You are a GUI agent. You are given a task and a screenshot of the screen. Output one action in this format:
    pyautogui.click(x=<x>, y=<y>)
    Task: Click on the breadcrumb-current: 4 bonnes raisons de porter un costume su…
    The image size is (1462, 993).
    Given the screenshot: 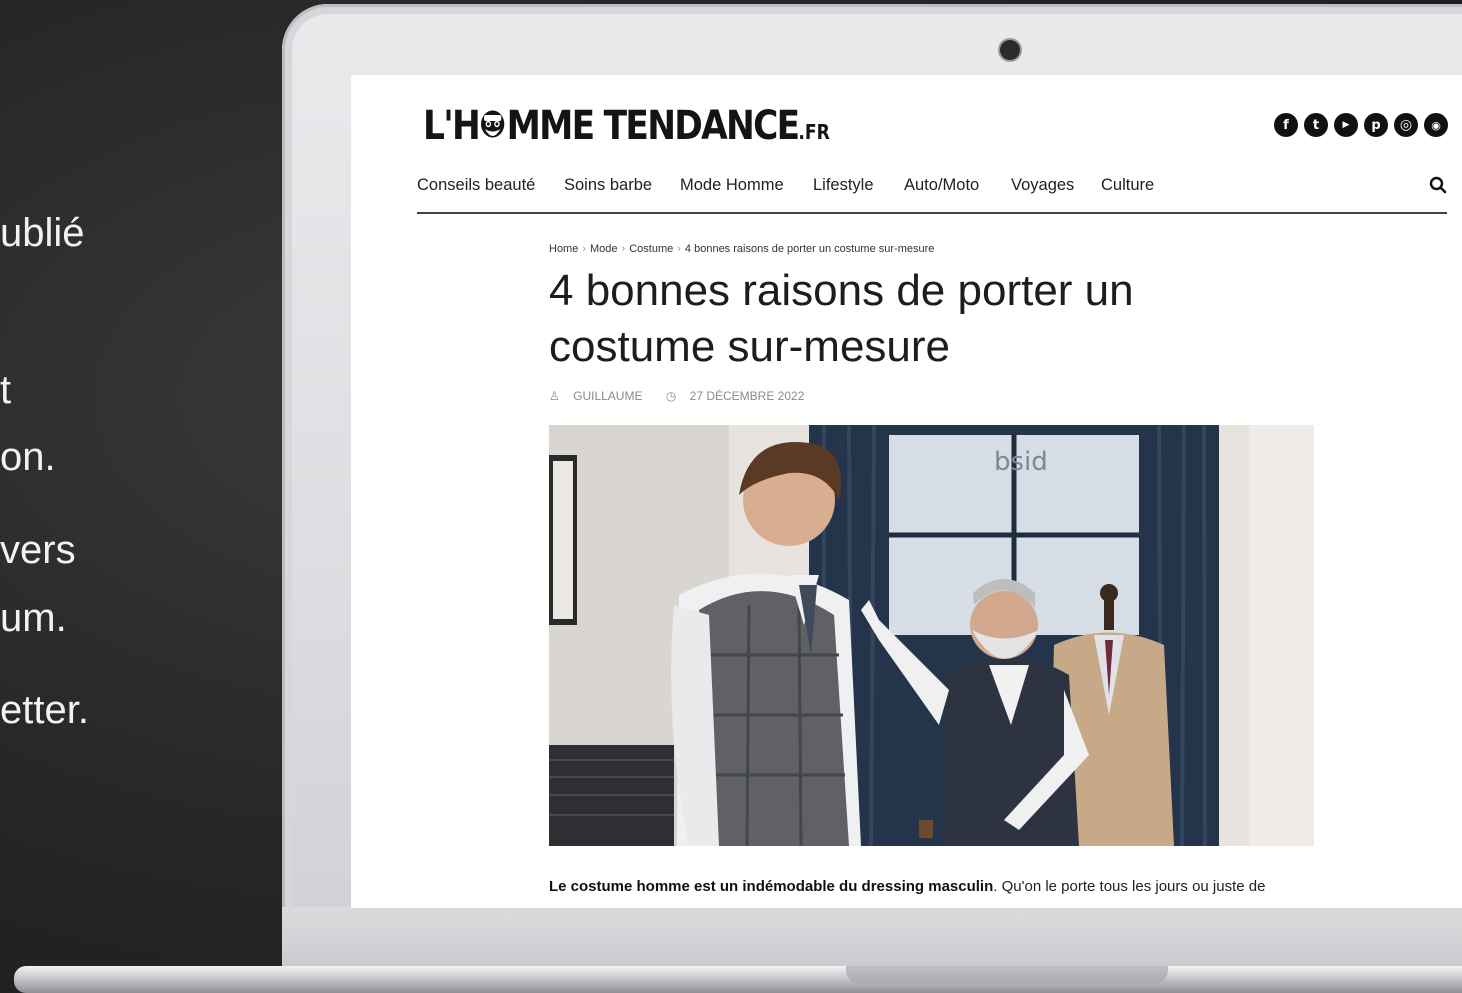 What is the action you would take?
    pyautogui.click(x=809, y=249)
    